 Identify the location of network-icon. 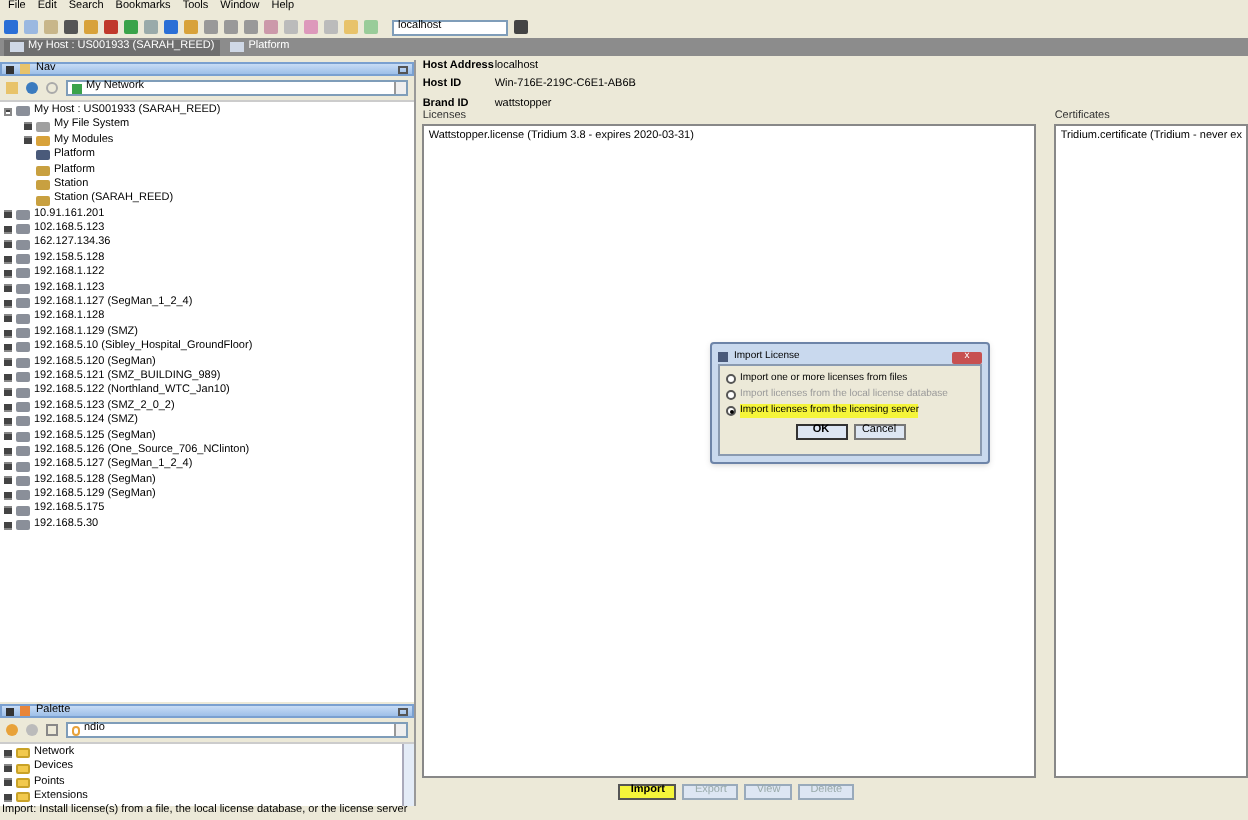
(77, 88).